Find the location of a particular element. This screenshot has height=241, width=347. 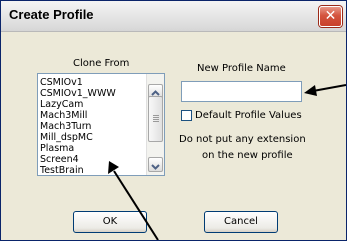

annotation-arrow-textbox is located at coordinates (325, 90).